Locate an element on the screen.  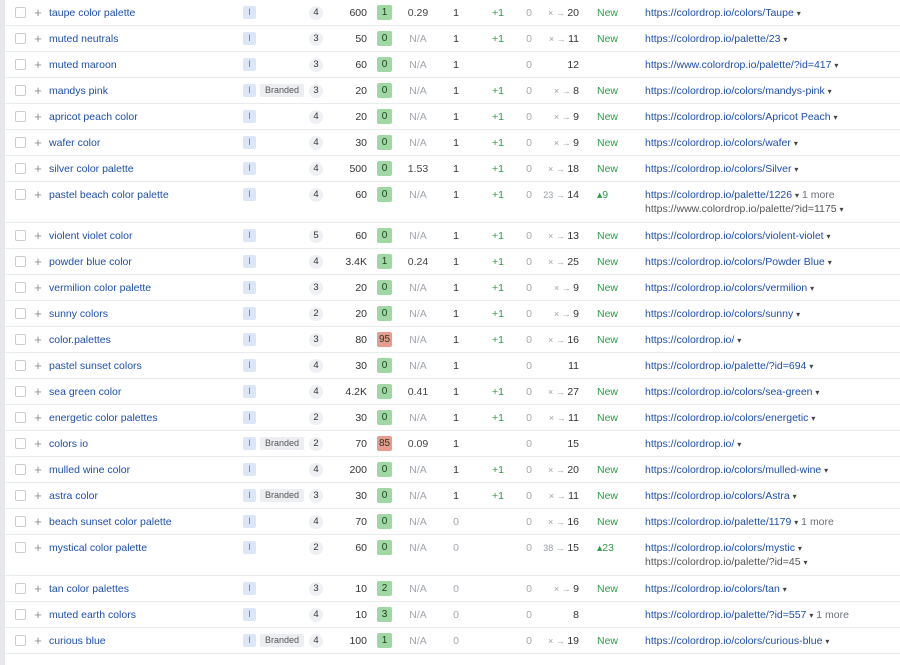
url-text: https://colordrop.io/colors/Taupe is located at coordinates (721, 13).